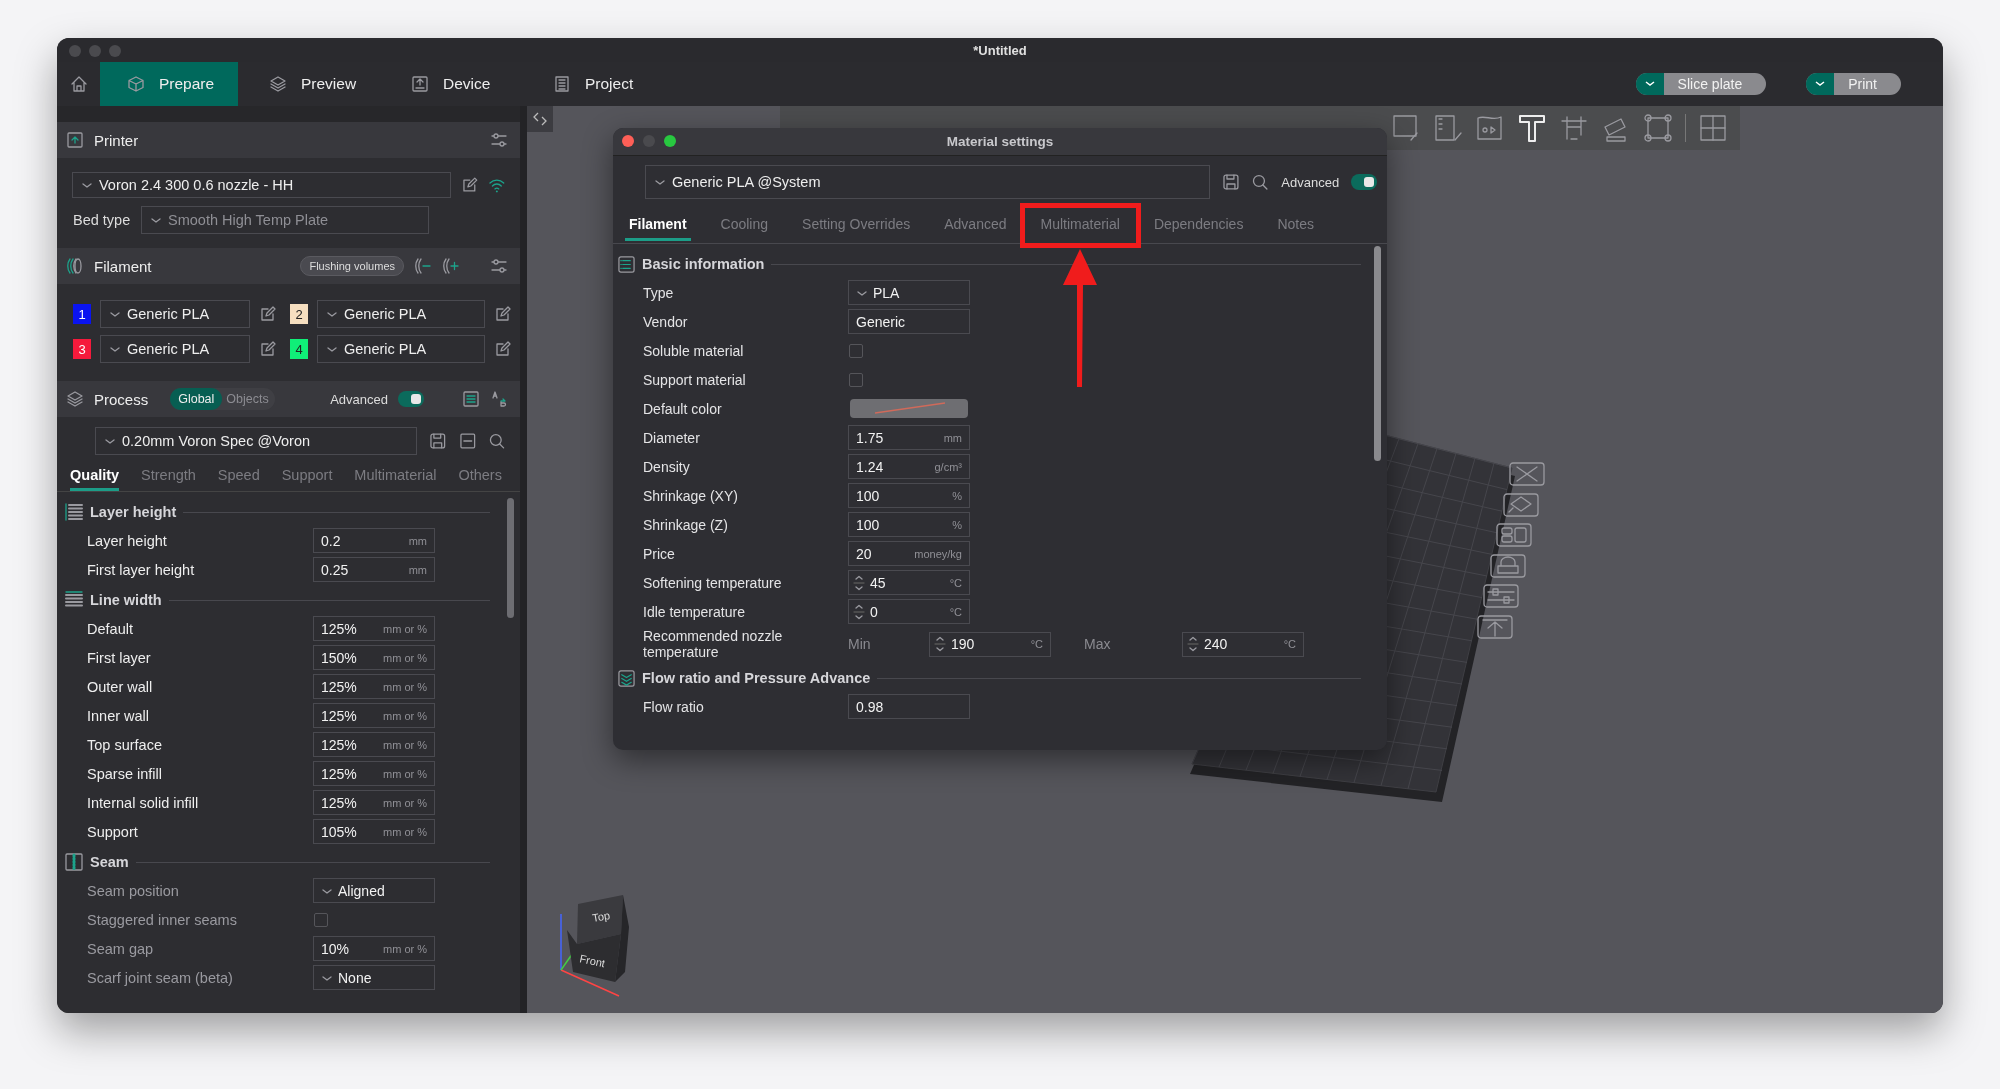 The width and height of the screenshot is (2000, 1089). I want to click on remove-filament-icon, so click(423, 266).